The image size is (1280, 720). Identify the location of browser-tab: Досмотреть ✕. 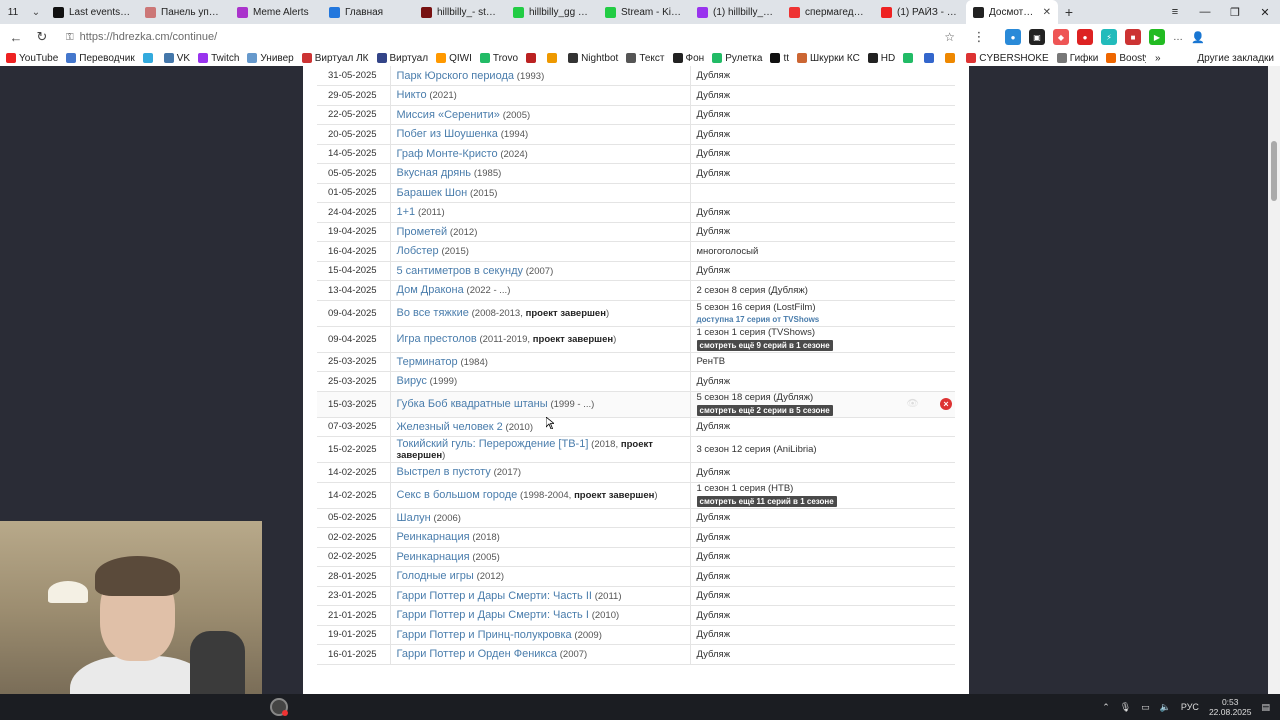
(1012, 12).